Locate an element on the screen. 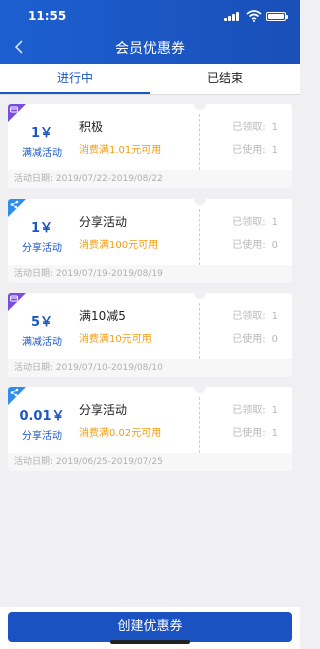 This screenshot has height=649, width=320. home-indicator is located at coordinates (150, 642).